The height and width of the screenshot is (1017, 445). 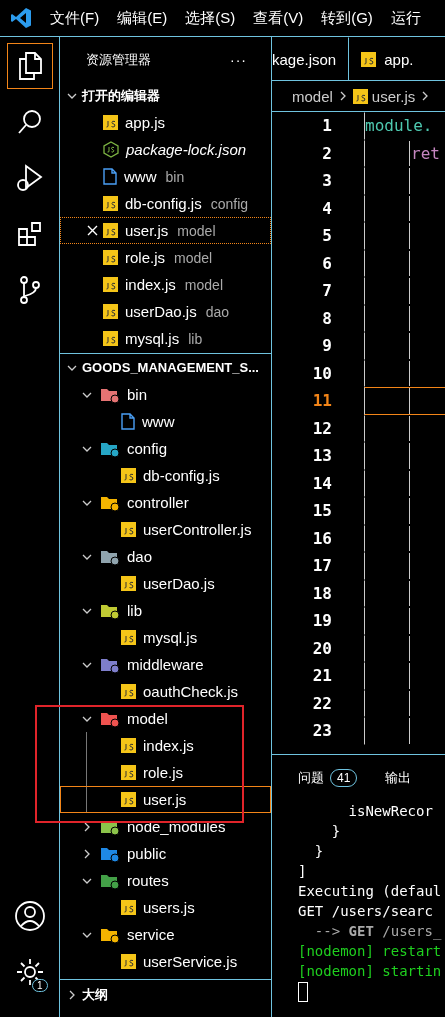 I want to click on activity-button: 1, so click(x=29, y=972).